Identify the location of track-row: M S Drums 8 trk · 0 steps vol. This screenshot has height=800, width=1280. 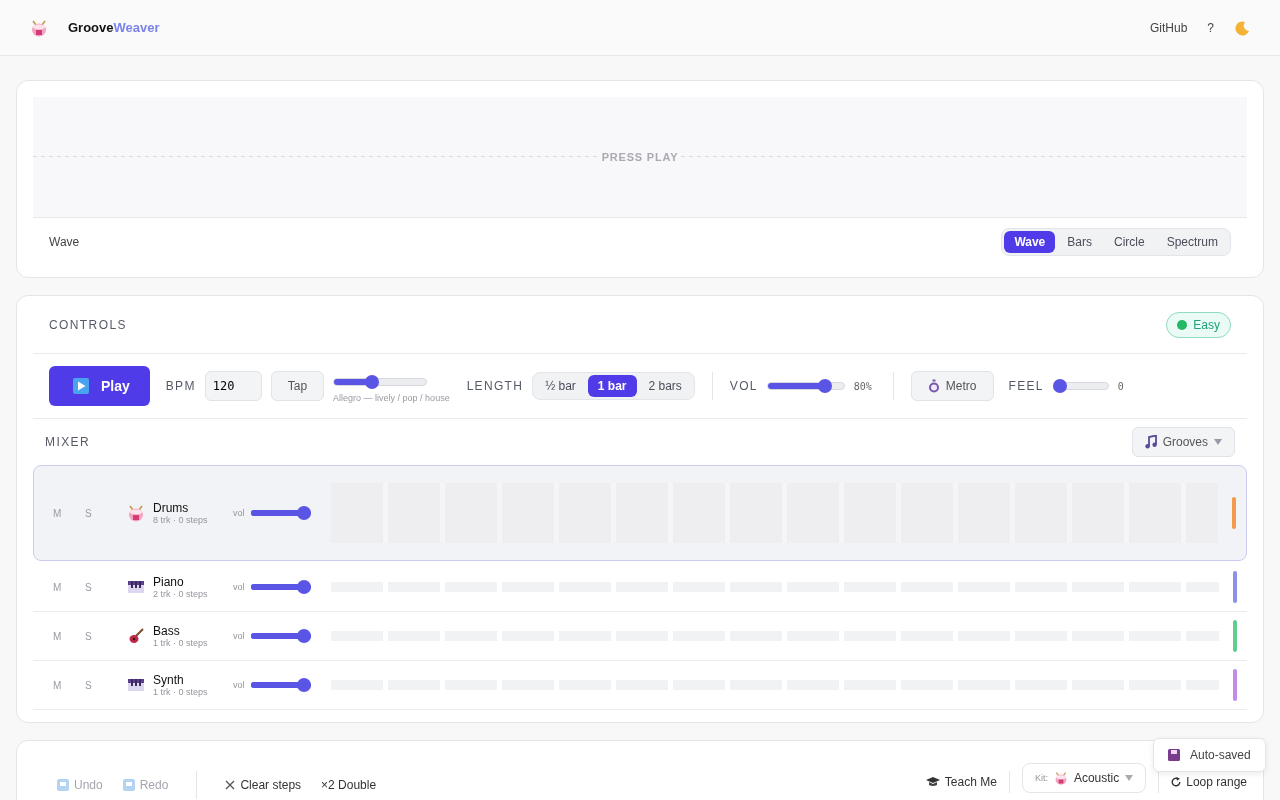
(640, 513).